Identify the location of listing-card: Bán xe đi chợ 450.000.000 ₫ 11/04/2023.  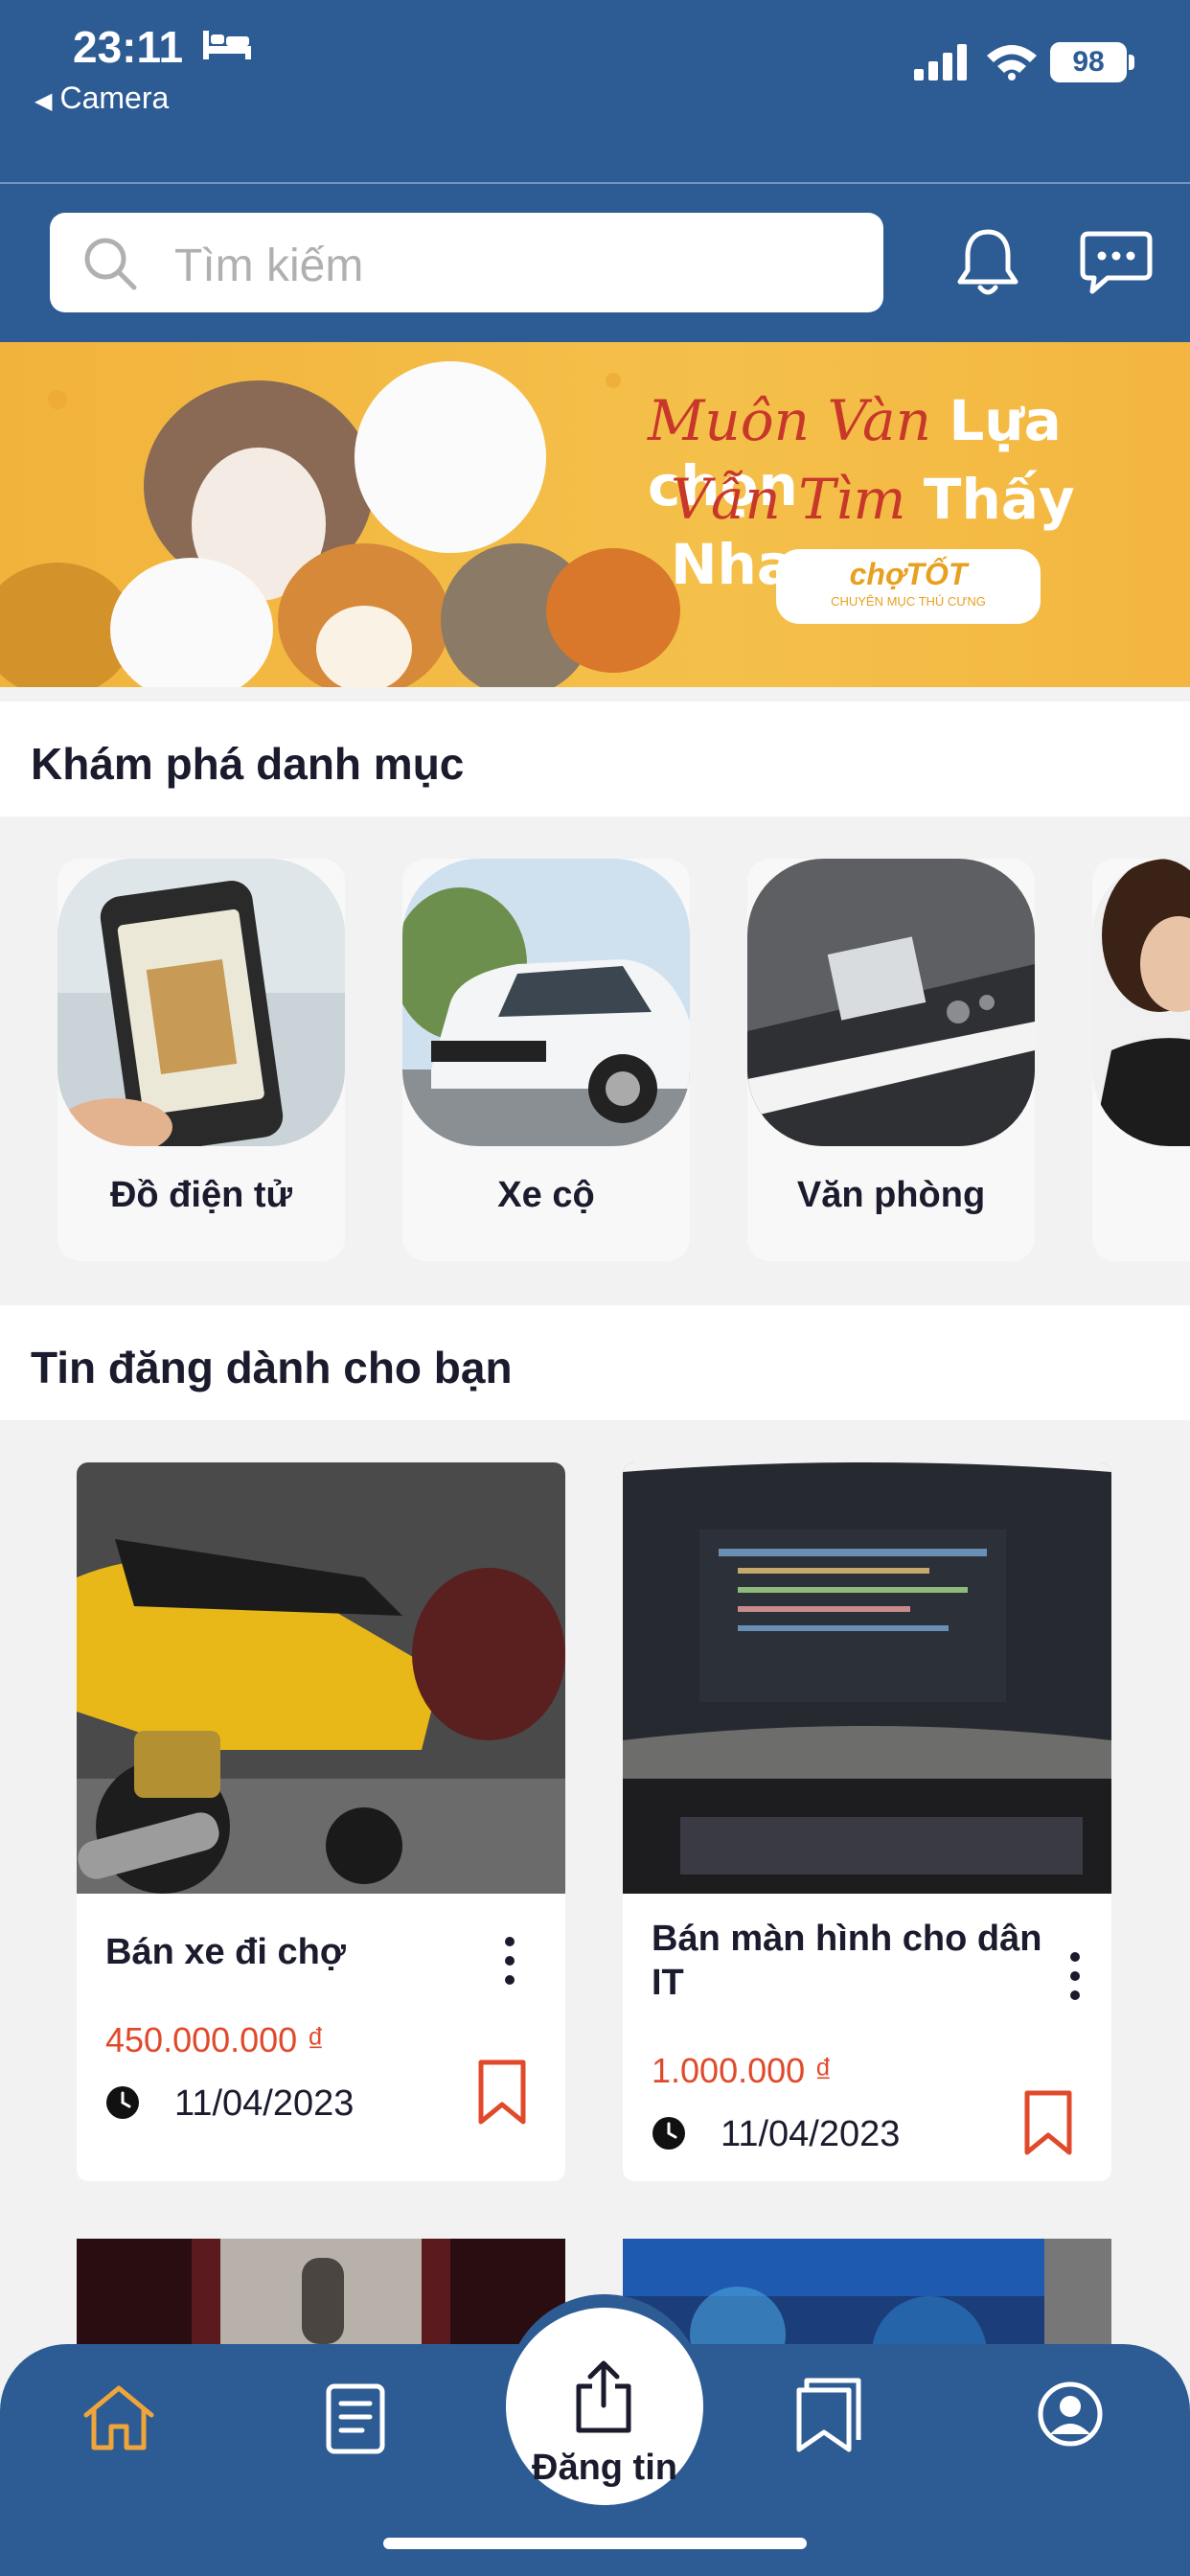
(321, 1821).